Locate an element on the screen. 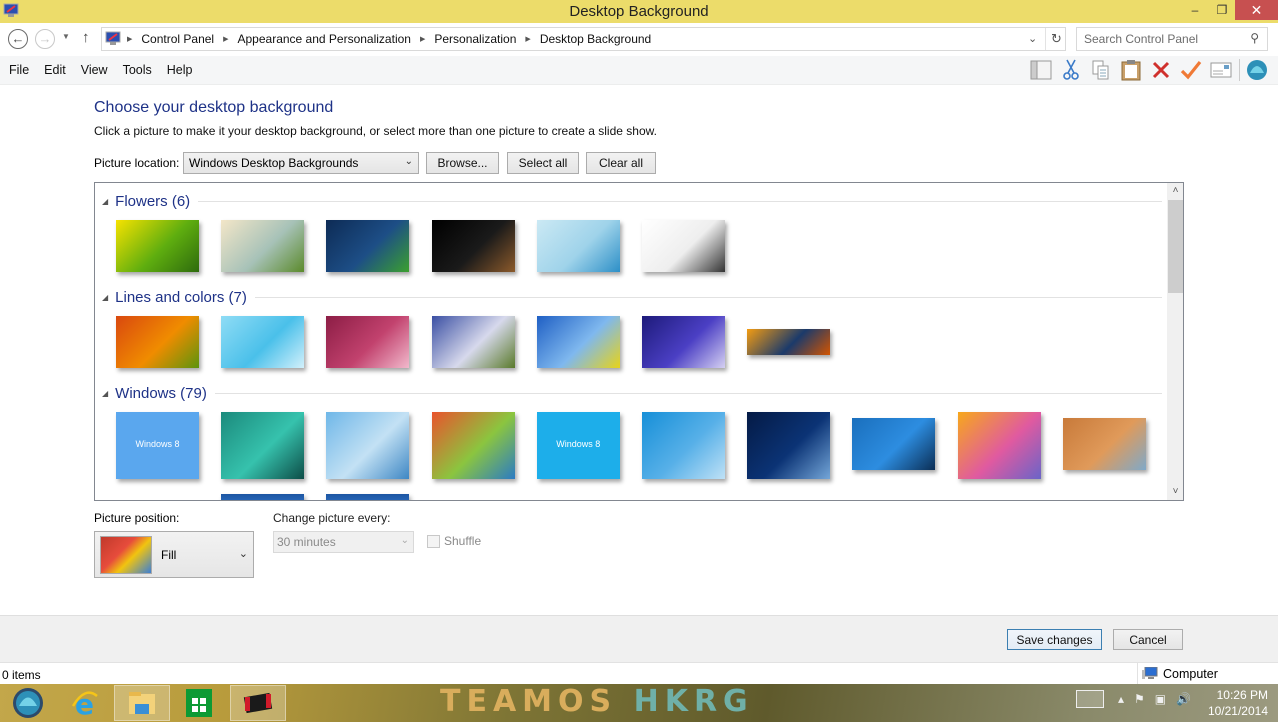 The image size is (1278, 722). recent-locations-dropdown: ▼ is located at coordinates (66, 36).